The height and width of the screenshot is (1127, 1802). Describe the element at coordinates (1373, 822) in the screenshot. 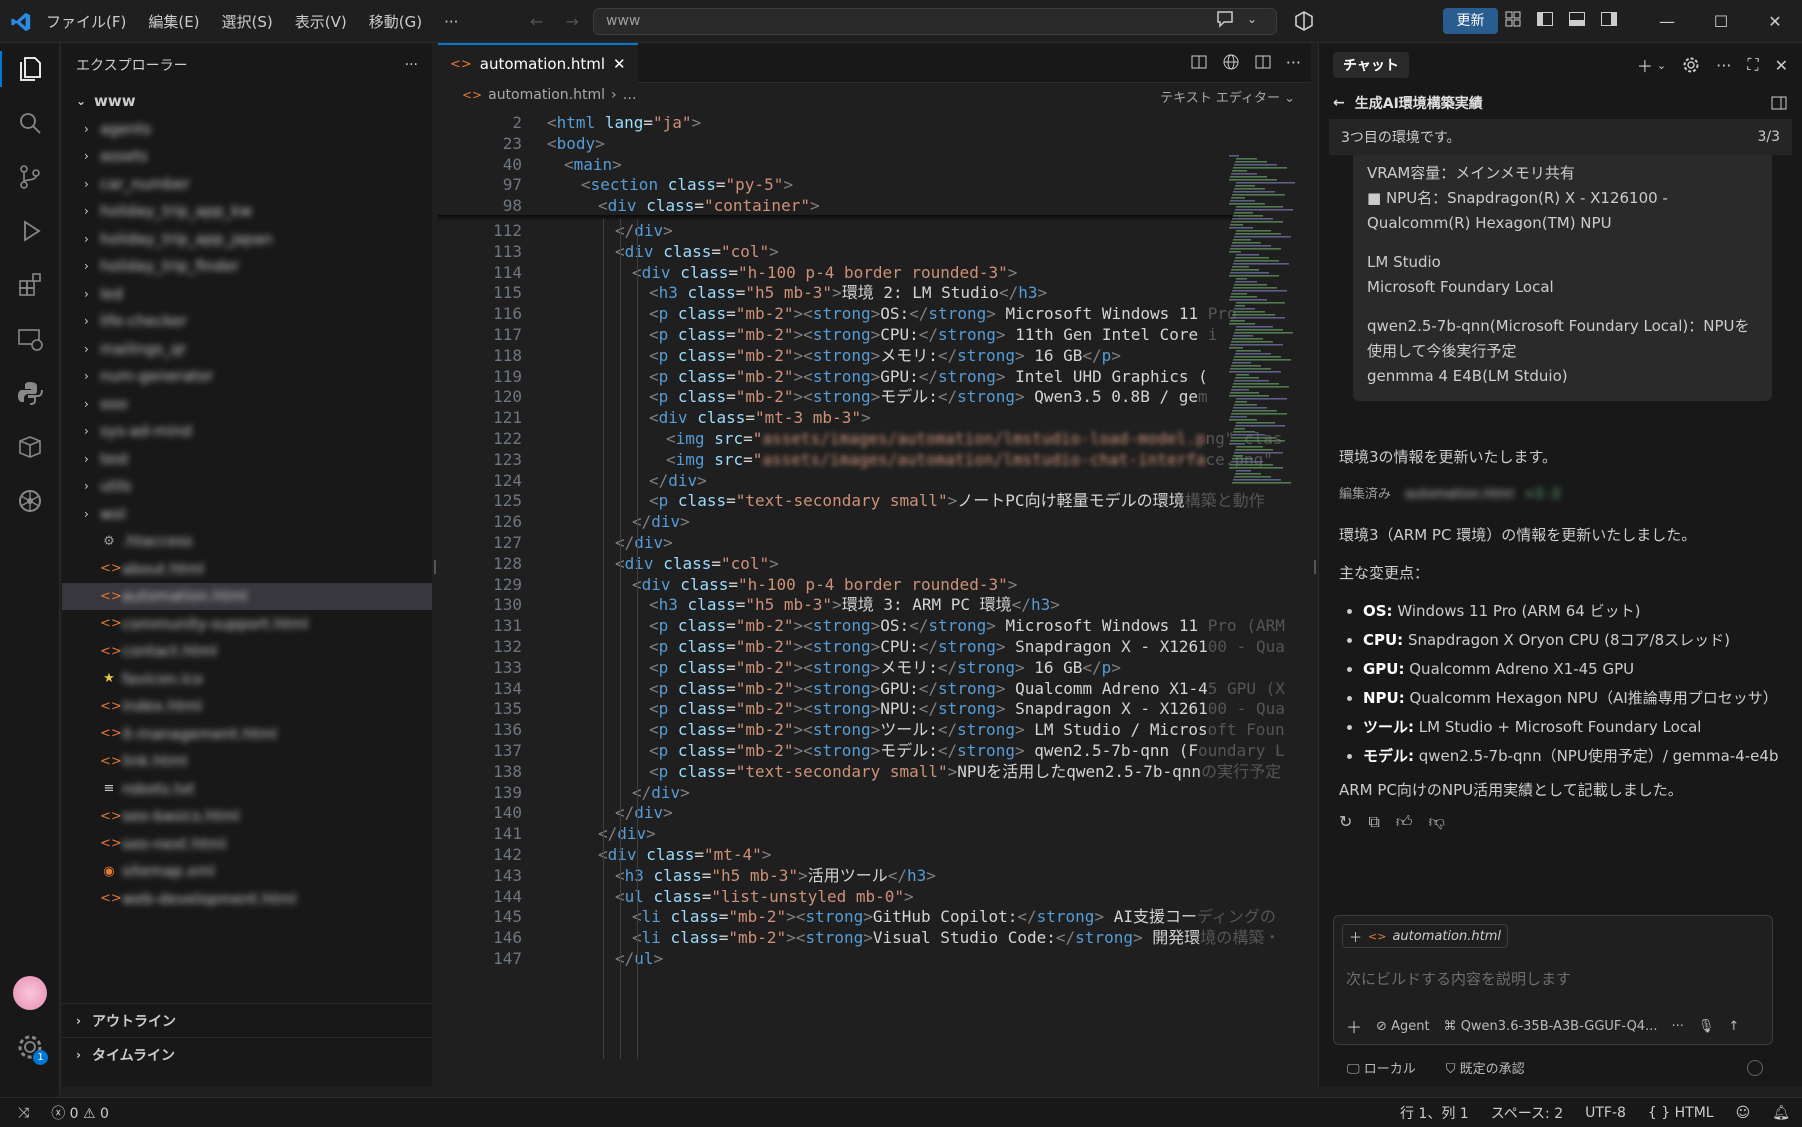

I see `copy-icon: ⧉` at that location.